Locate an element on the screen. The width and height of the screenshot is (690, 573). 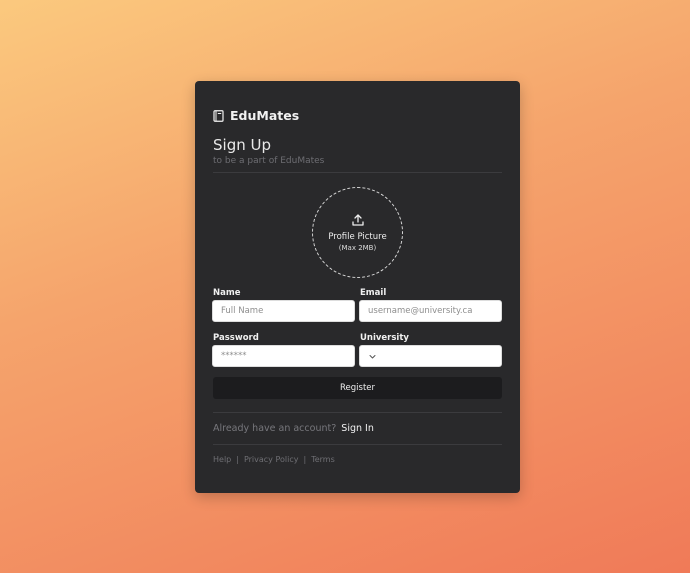
name-field is located at coordinates (283, 311).